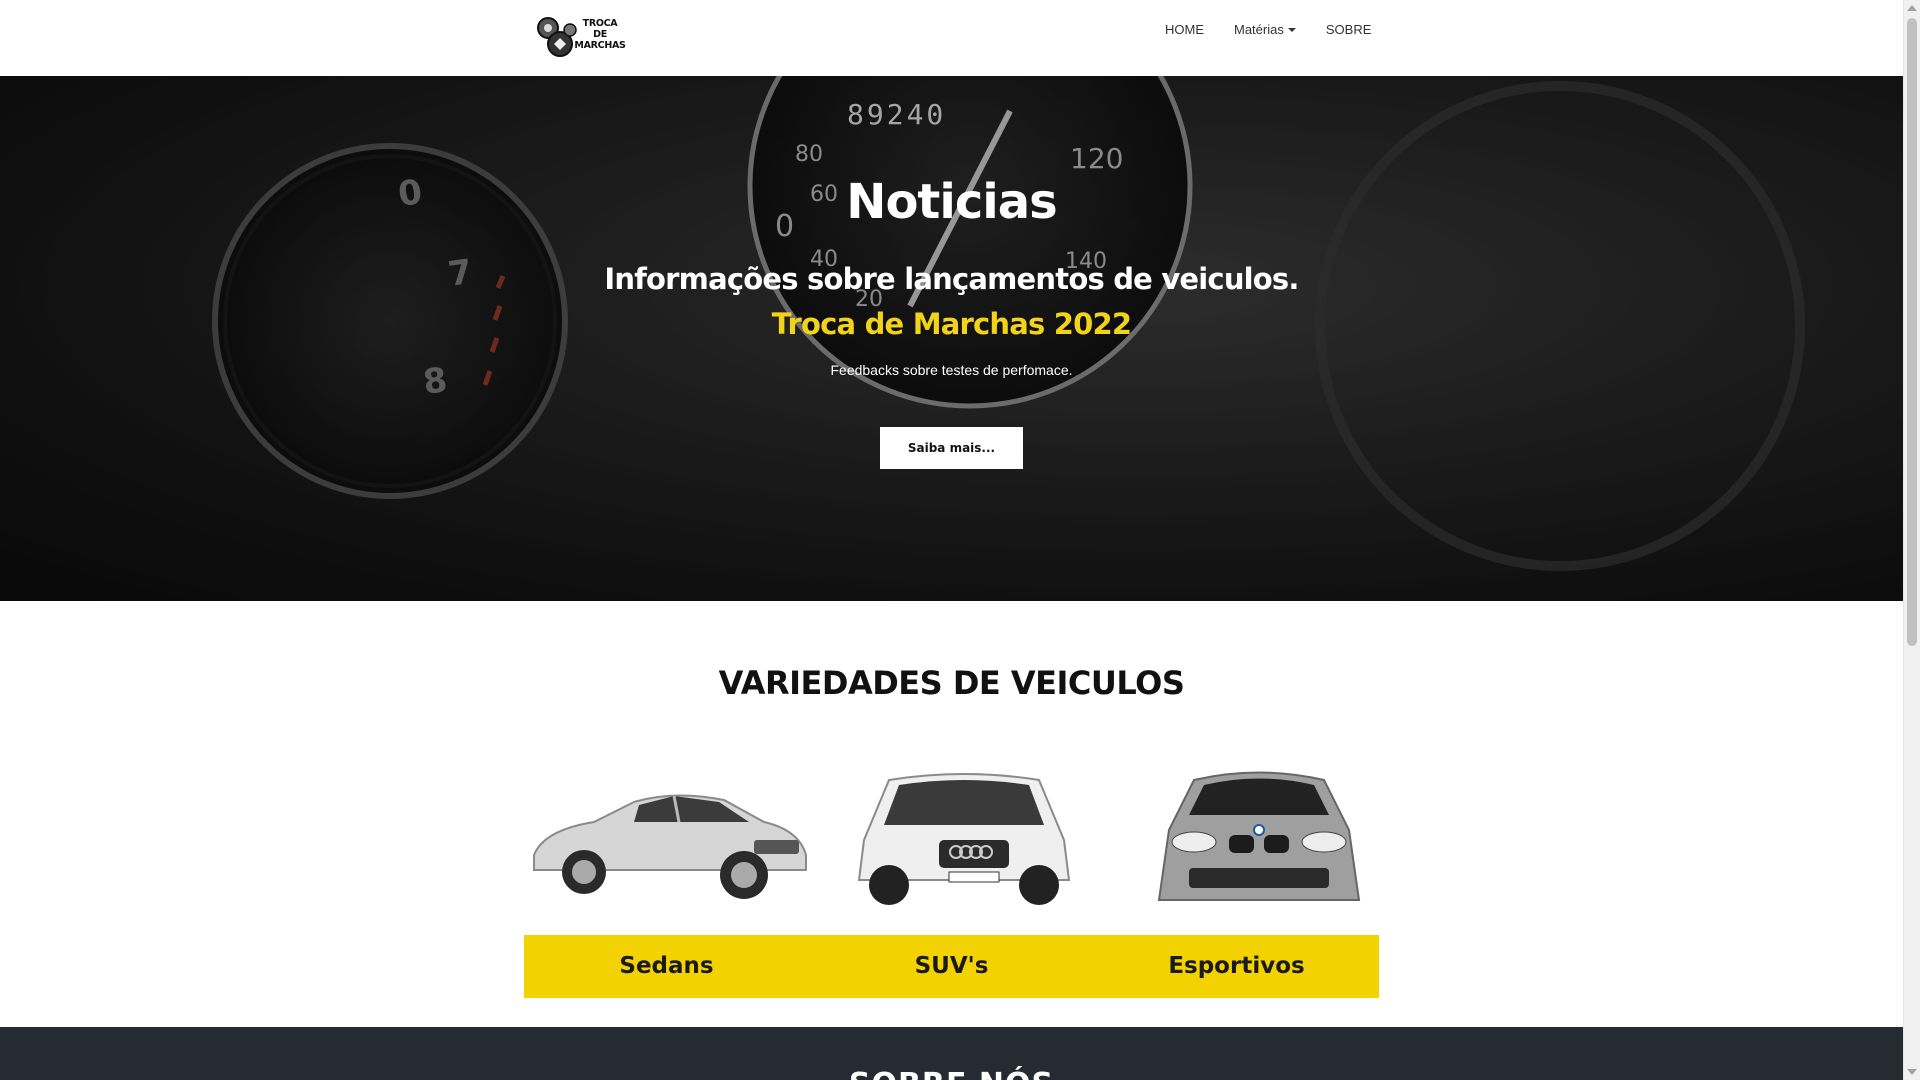 Image resolution: width=1920 pixels, height=1080 pixels. What do you see at coordinates (1291, 30) in the screenshot?
I see `caret-down-icon` at bounding box center [1291, 30].